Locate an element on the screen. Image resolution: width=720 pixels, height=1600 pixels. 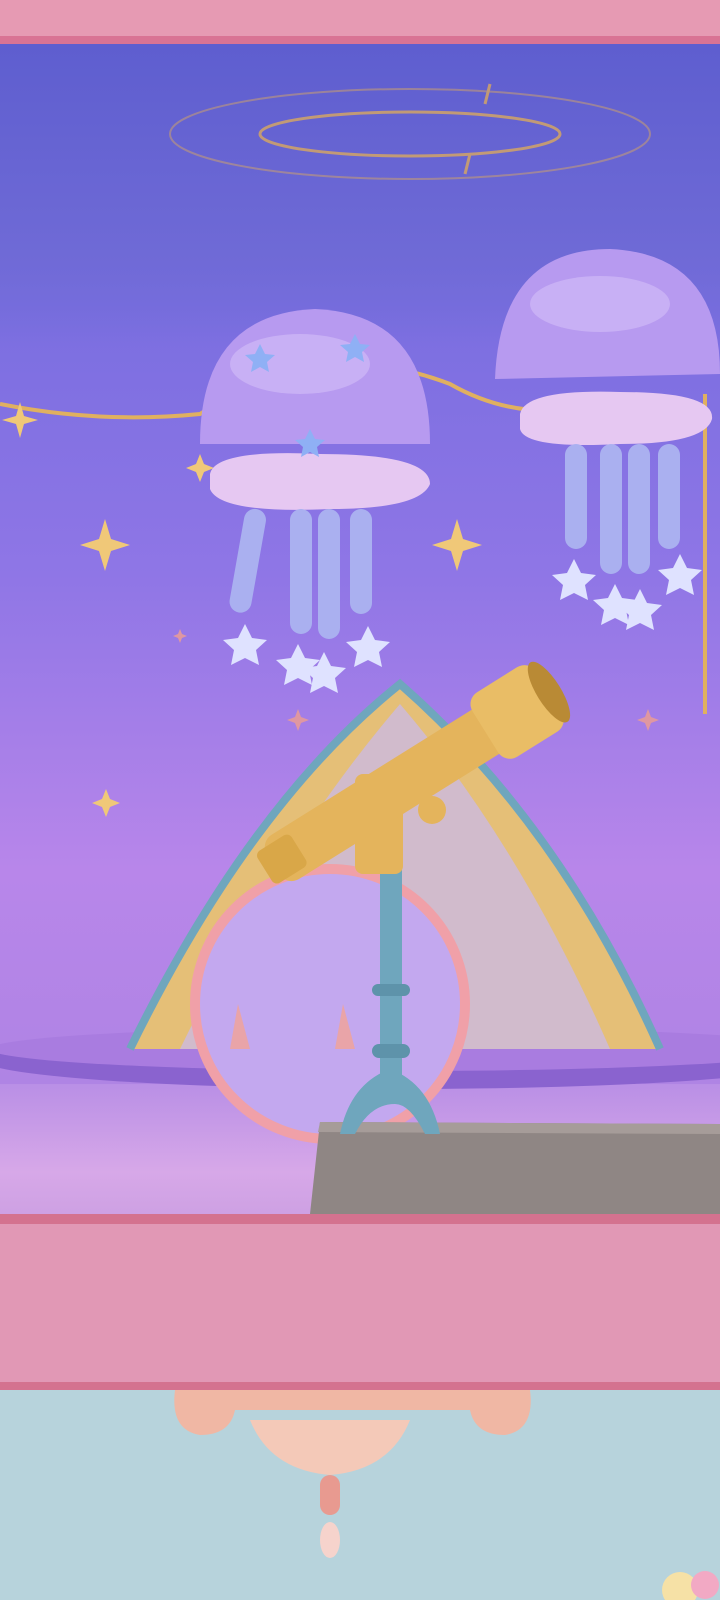
jellyfish-lamp-left is located at coordinates (315, 501).